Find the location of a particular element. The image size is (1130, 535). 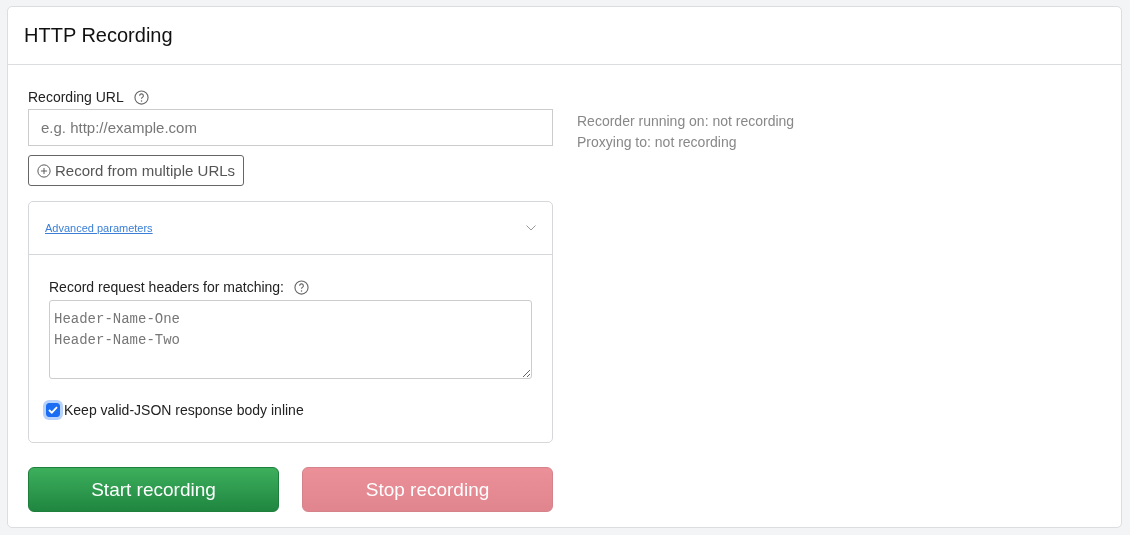

field-label: Record request headers for matching: is located at coordinates (166, 287).